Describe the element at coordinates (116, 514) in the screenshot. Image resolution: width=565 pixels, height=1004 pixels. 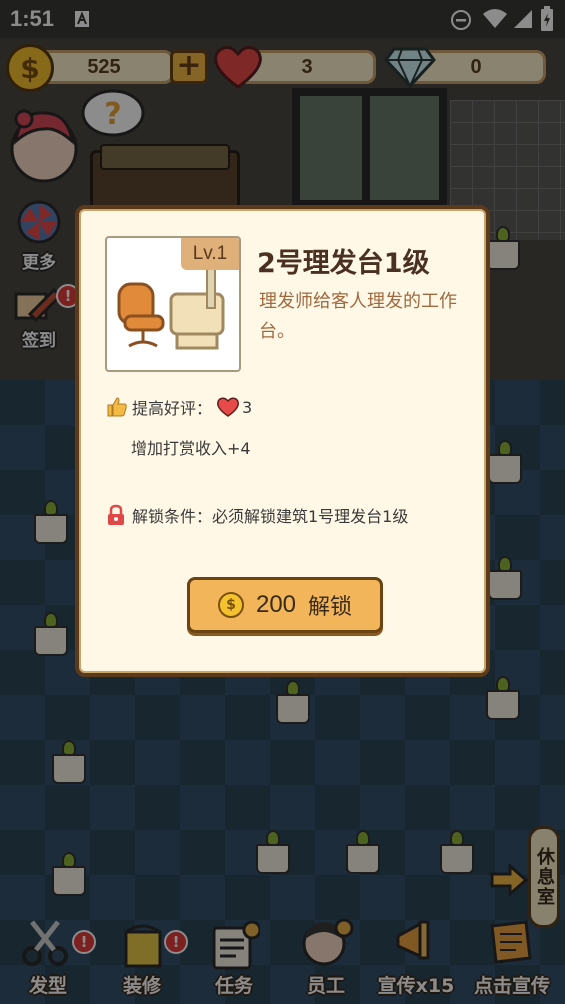
I see `lock-icon` at that location.